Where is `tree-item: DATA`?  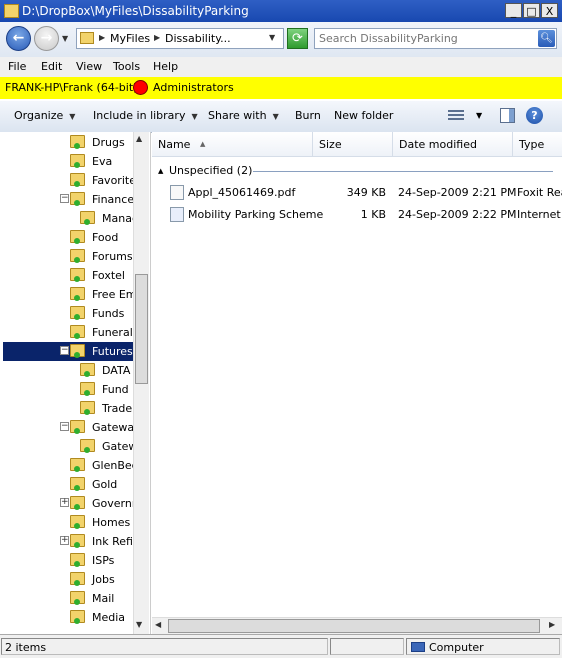
tree-item: DATA is located at coordinates (66, 370).